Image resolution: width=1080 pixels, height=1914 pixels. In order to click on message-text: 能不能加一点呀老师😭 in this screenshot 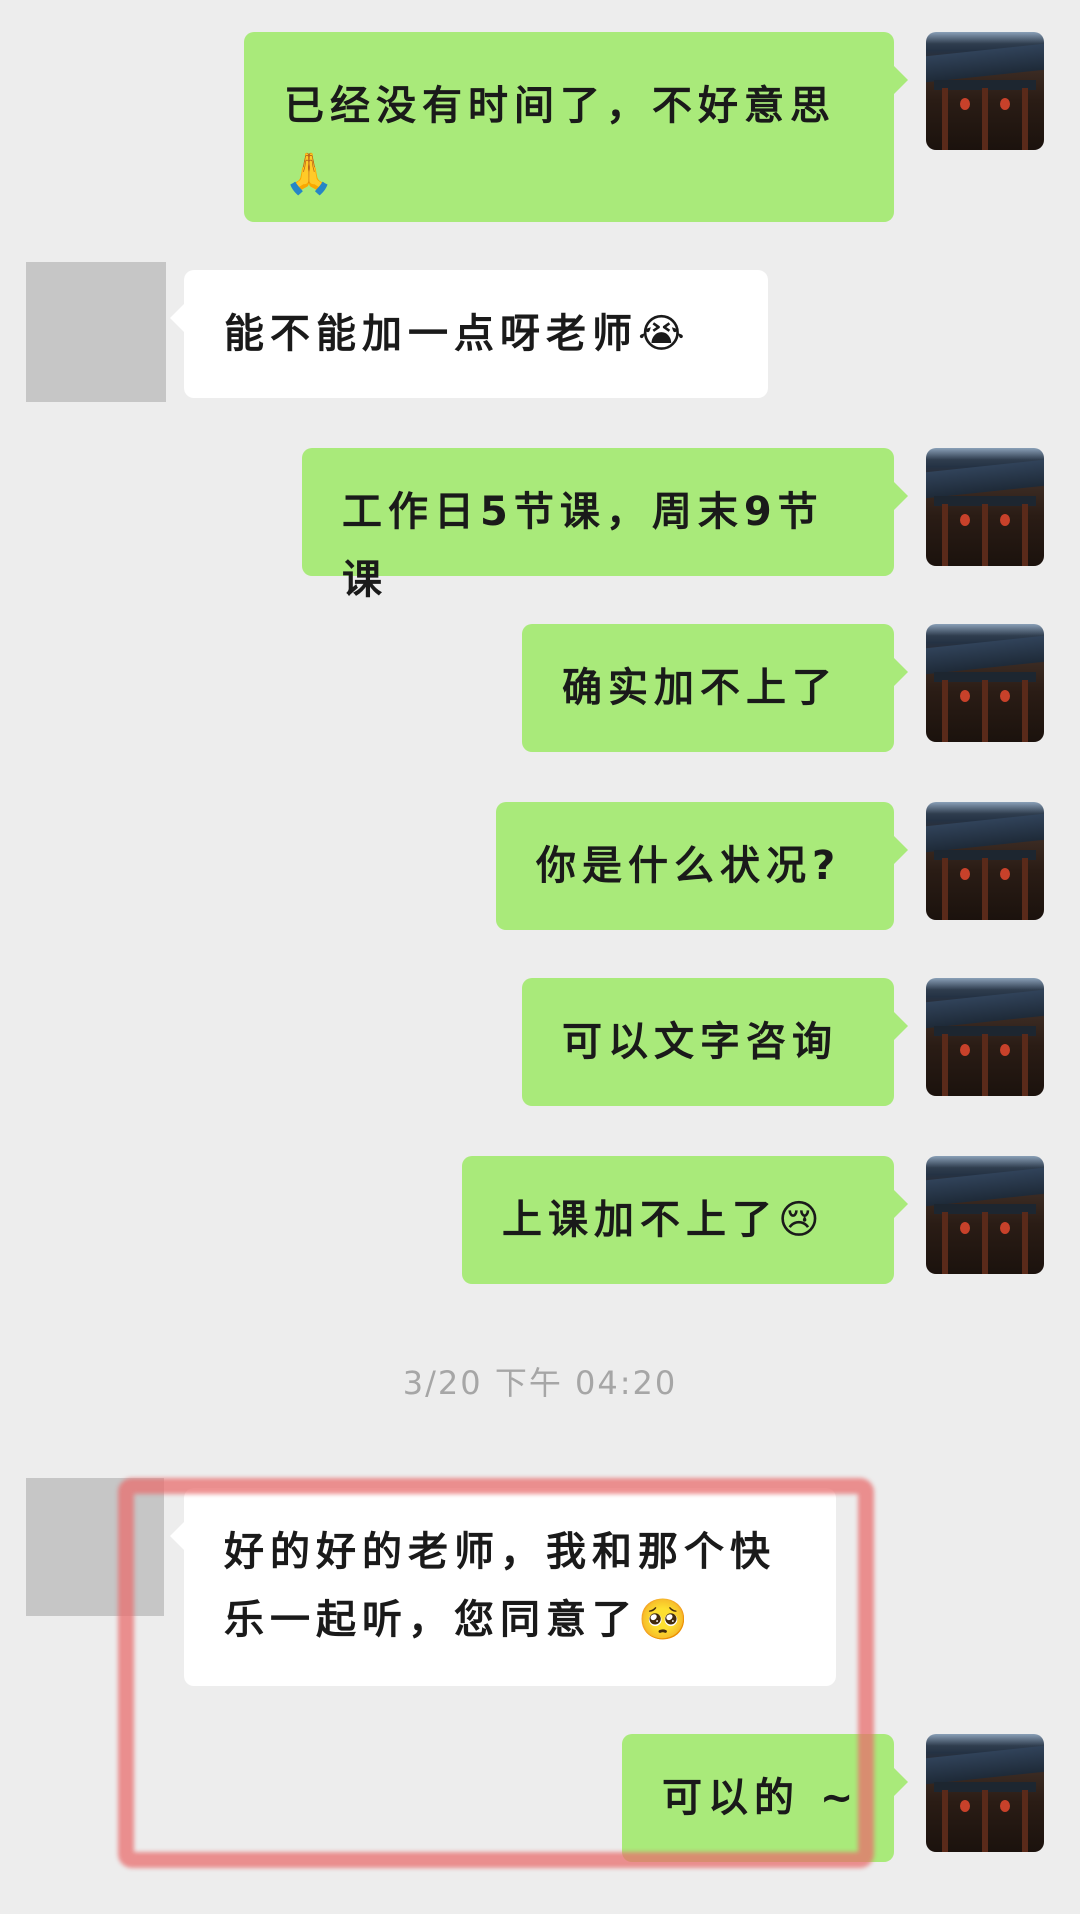, I will do `click(457, 334)`.